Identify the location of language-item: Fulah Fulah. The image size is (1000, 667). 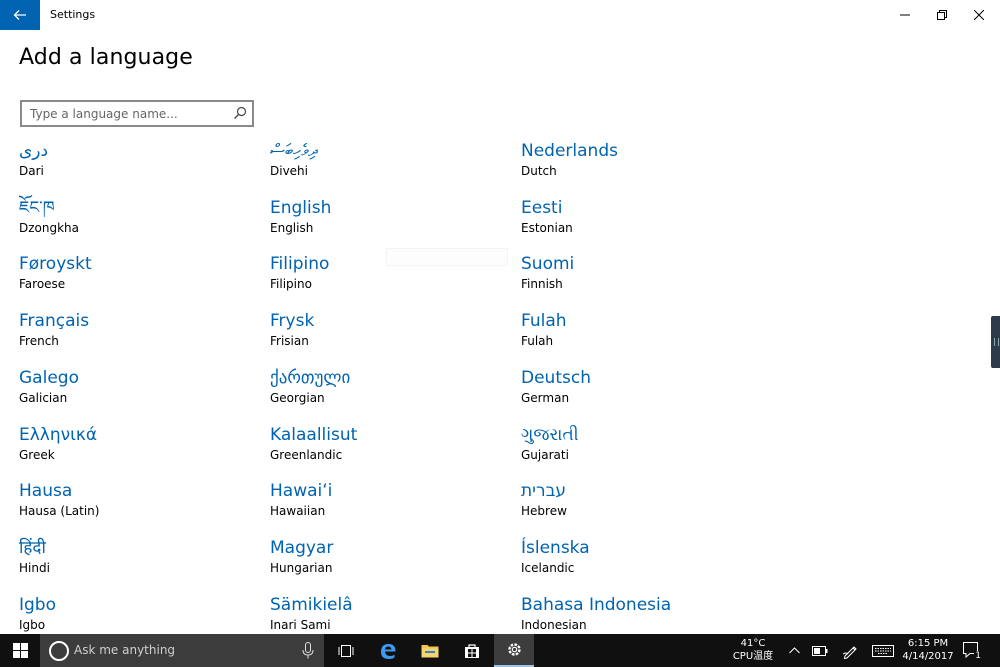
(641, 335).